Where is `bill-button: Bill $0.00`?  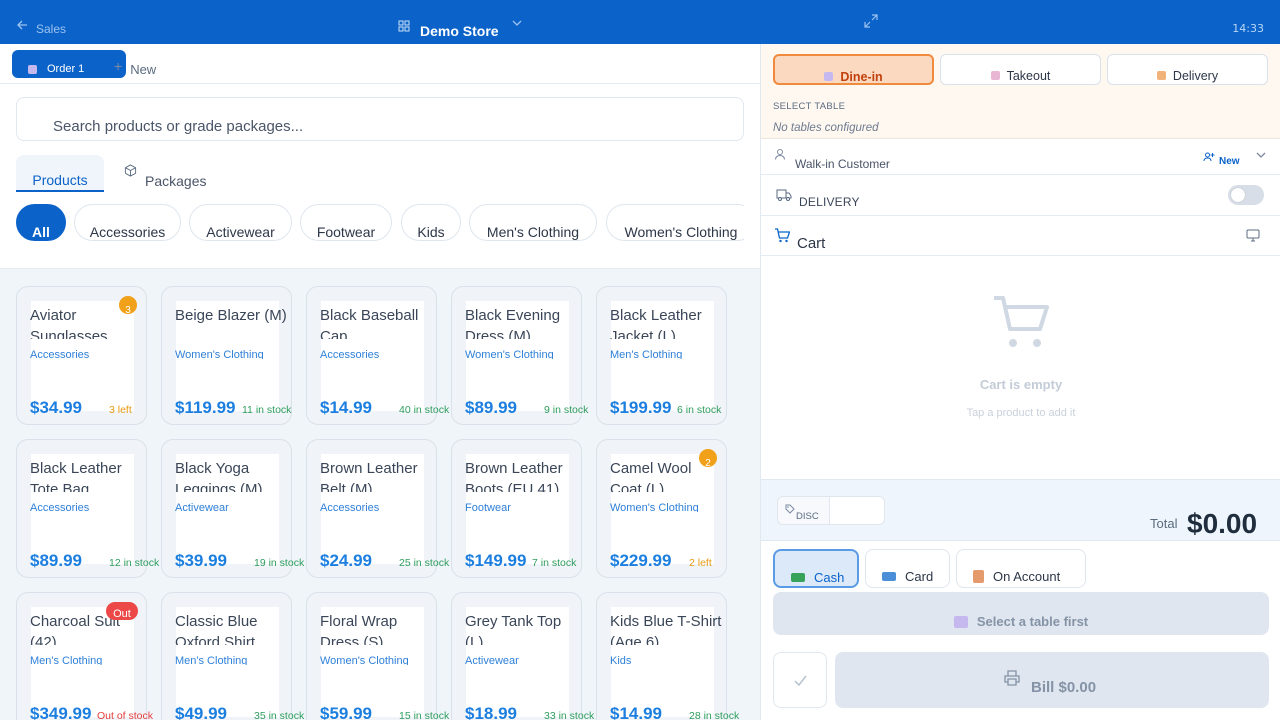 bill-button: Bill $0.00 is located at coordinates (1052, 680).